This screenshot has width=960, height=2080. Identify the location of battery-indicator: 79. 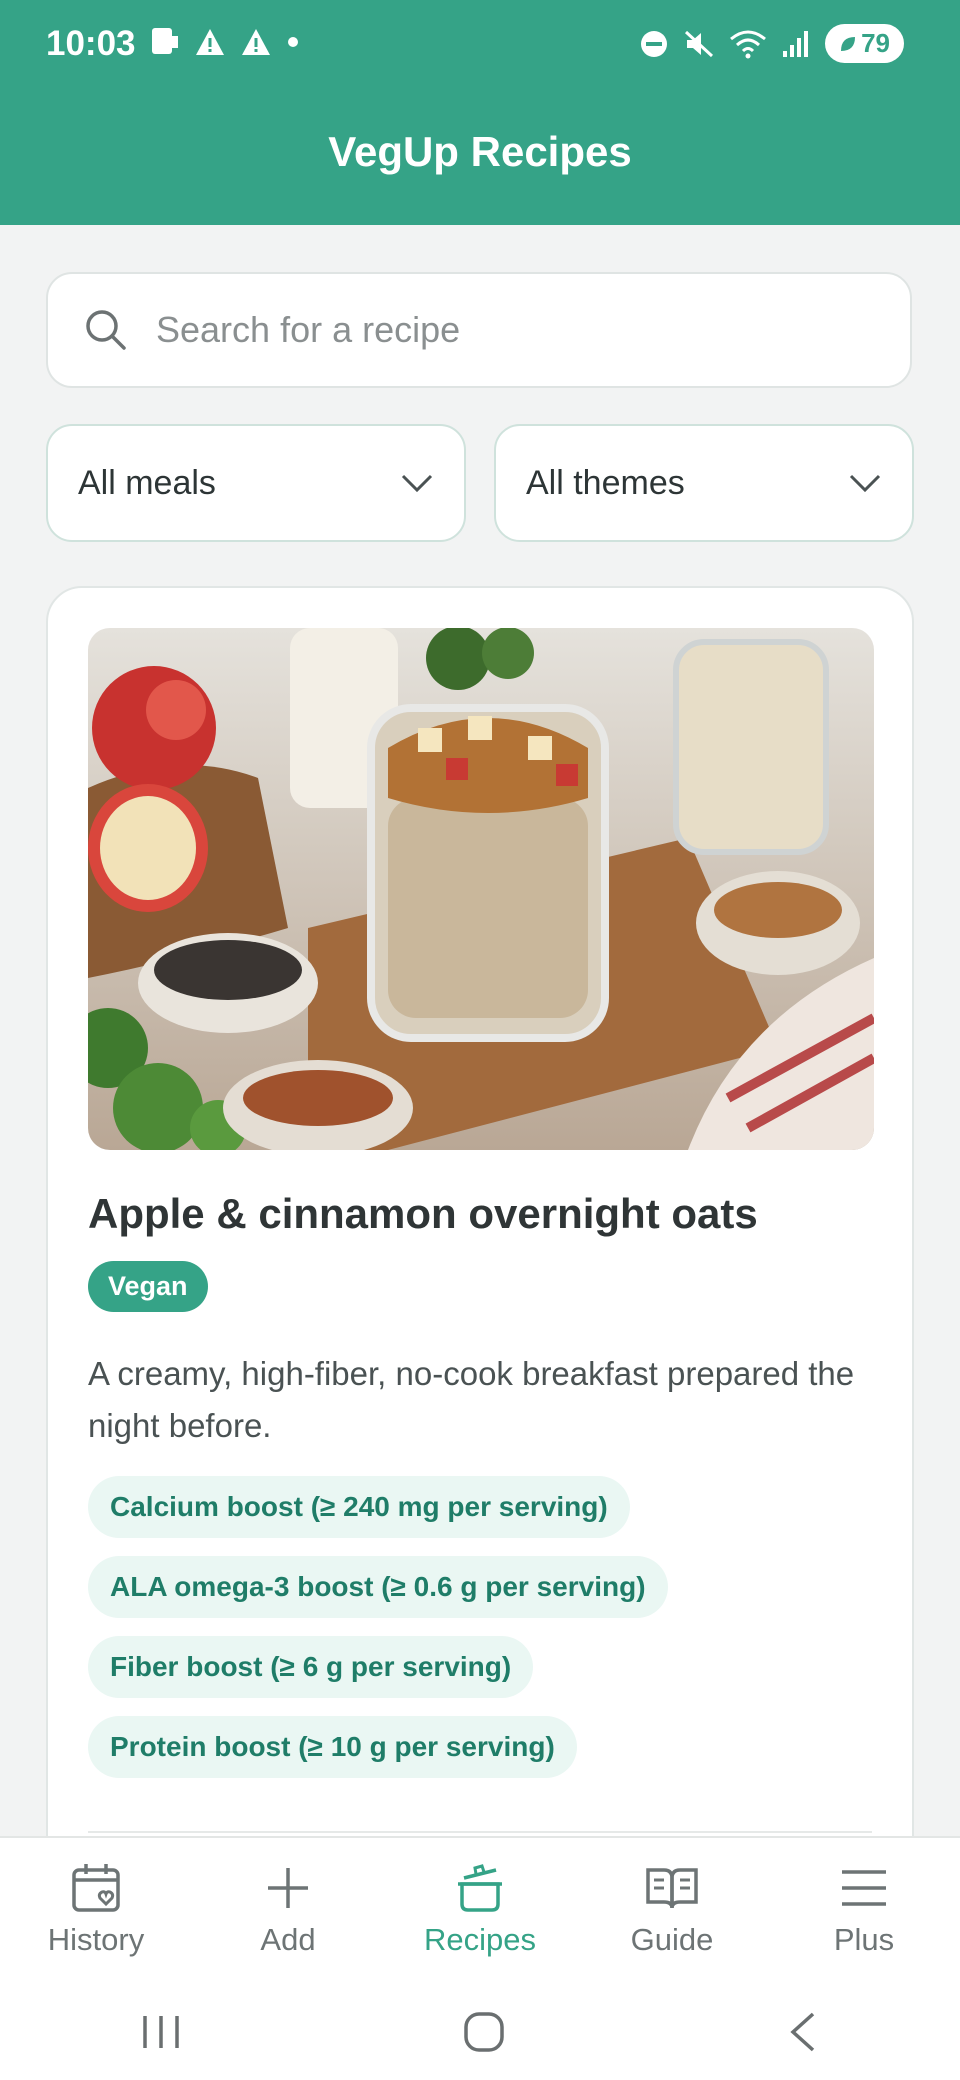
(864, 43).